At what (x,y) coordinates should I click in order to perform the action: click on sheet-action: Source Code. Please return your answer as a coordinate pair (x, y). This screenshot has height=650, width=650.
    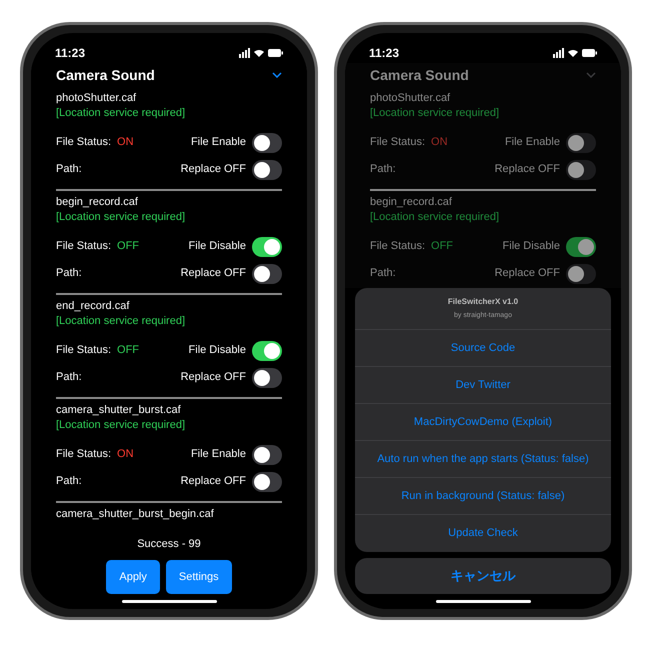
    Looking at the image, I should click on (483, 348).